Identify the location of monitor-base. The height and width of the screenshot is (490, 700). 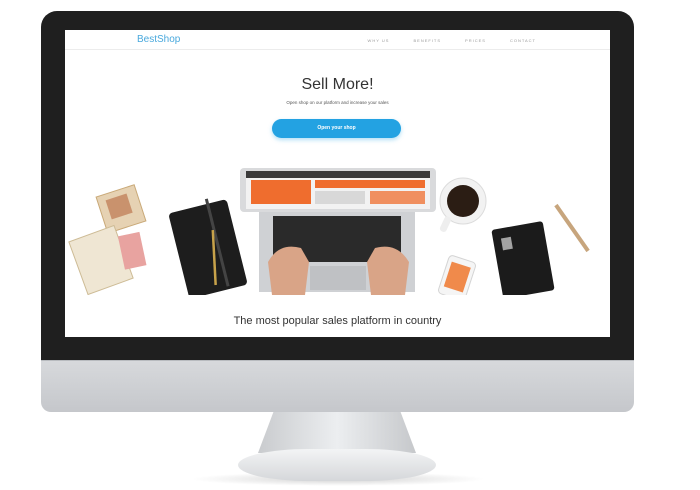
(337, 465).